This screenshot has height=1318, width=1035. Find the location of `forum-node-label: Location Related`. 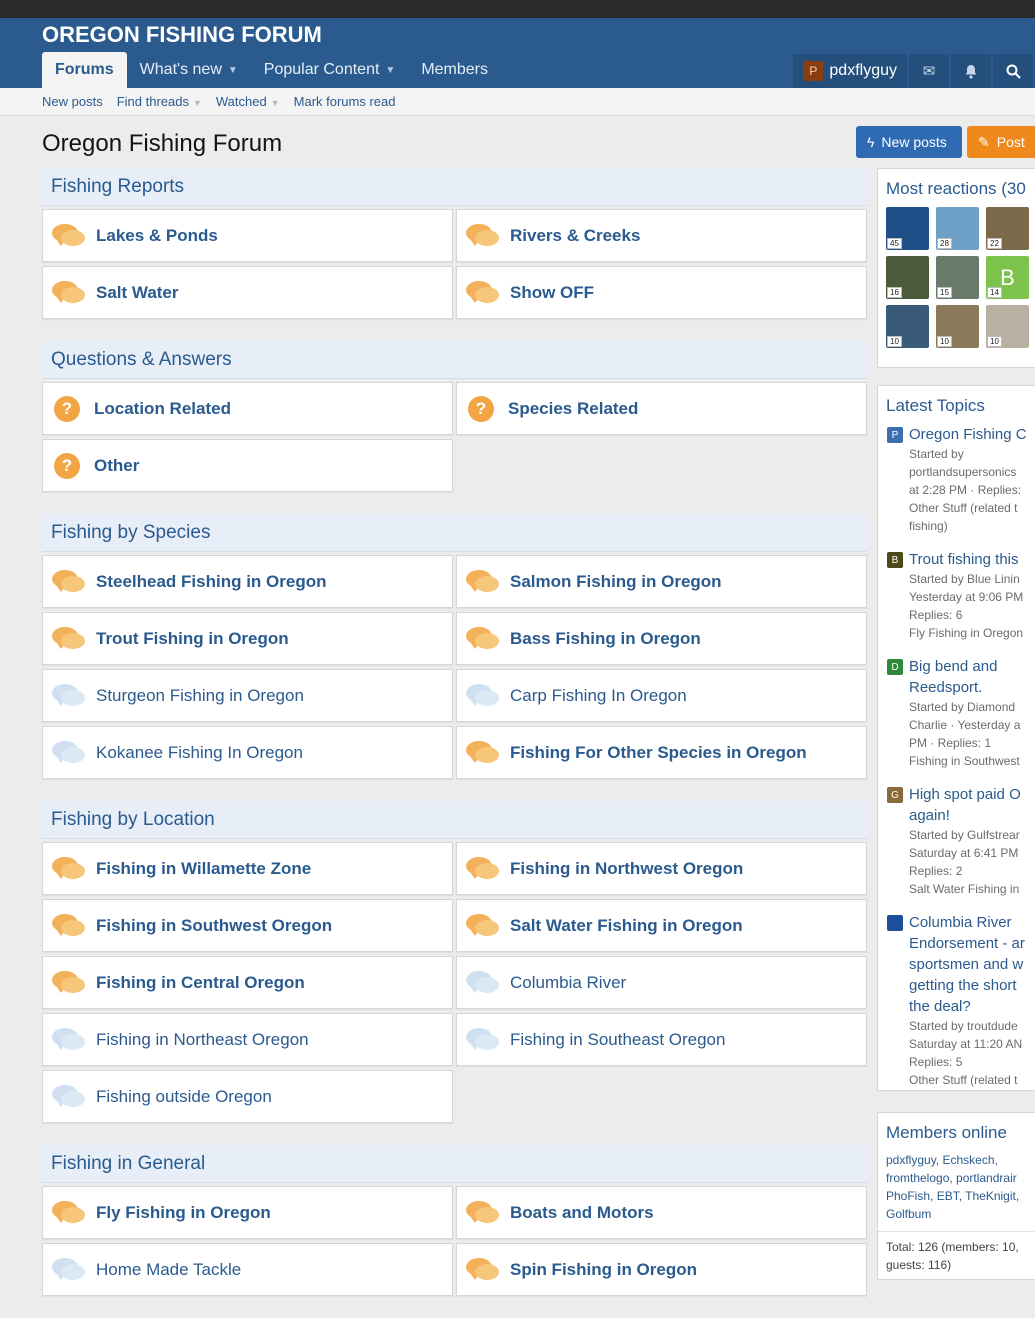

forum-node-label: Location Related is located at coordinates (162, 409).